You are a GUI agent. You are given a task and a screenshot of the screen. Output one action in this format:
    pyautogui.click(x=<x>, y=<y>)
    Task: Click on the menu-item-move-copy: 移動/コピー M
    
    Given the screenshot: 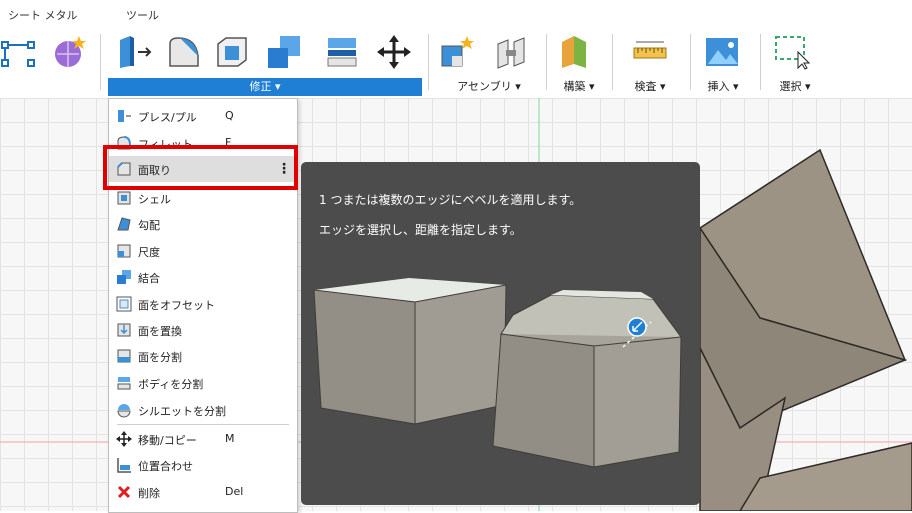 What is the action you would take?
    pyautogui.click(x=203, y=439)
    